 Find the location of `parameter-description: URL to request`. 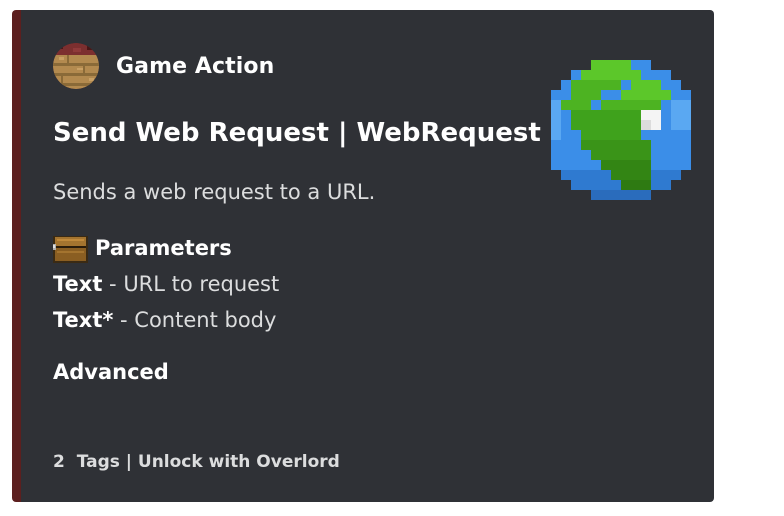

parameter-description: URL to request is located at coordinates (201, 284).